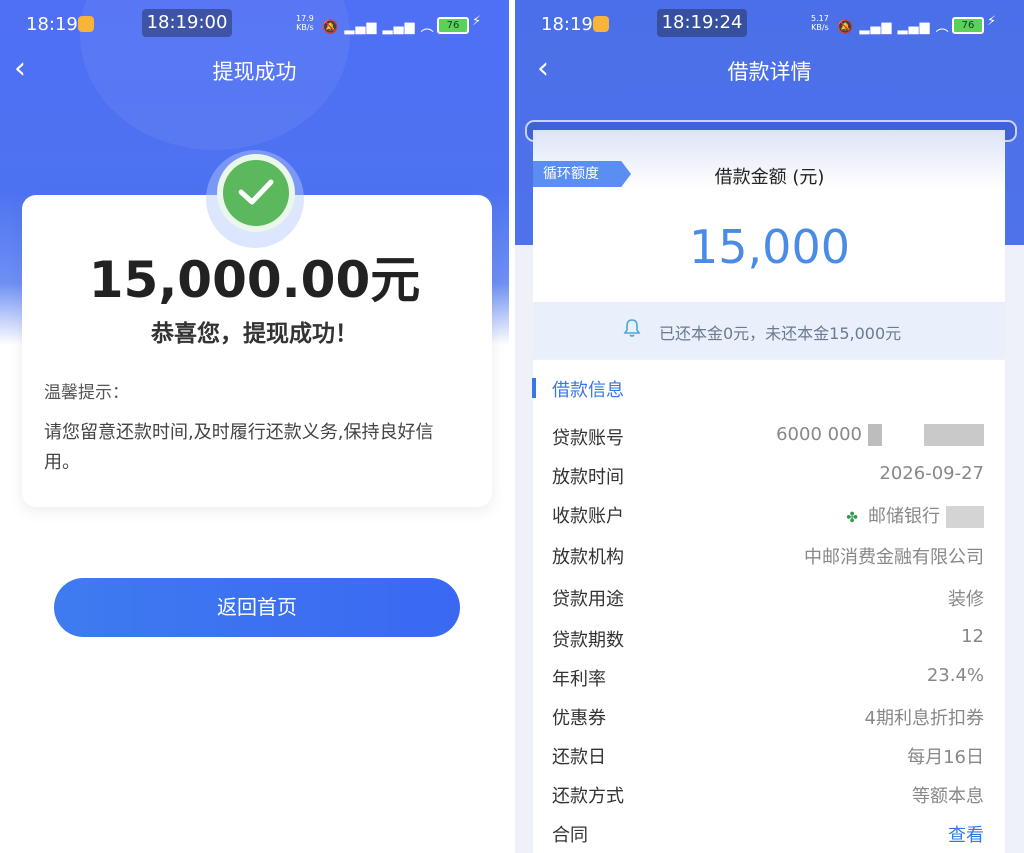 This screenshot has height=853, width=1024. What do you see at coordinates (588, 390) in the screenshot?
I see `loan-info-title: 借款信息` at bounding box center [588, 390].